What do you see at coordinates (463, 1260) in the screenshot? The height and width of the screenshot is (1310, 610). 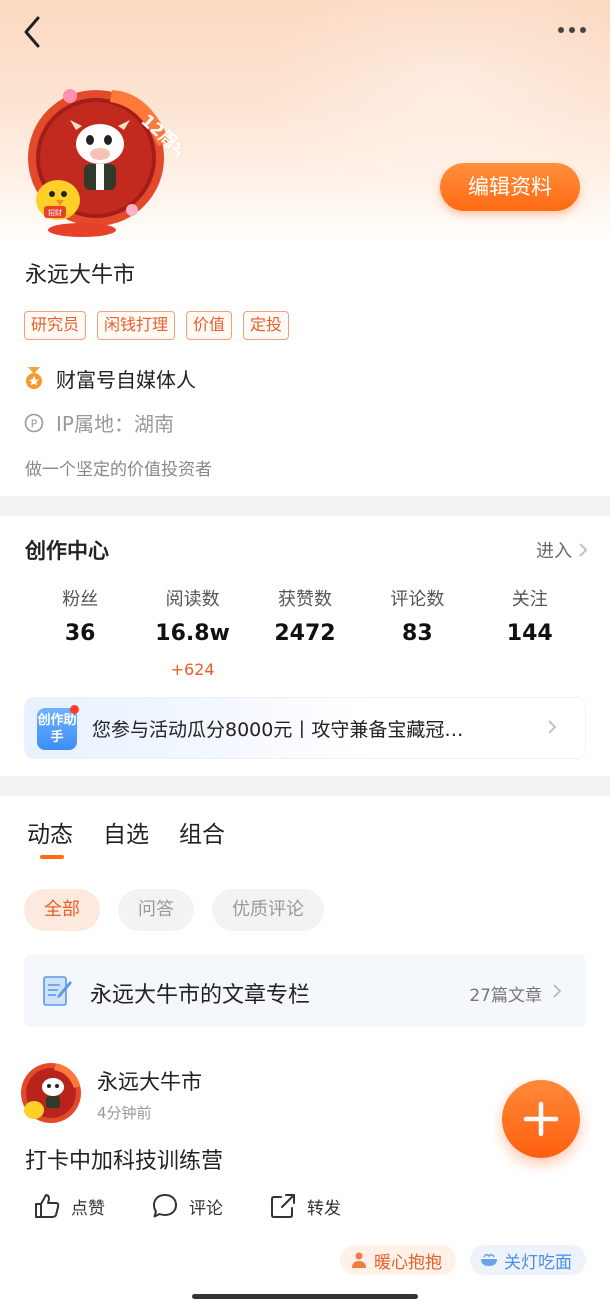 I see `reaction-chips: 暖心抱抱 关灯吃面` at bounding box center [463, 1260].